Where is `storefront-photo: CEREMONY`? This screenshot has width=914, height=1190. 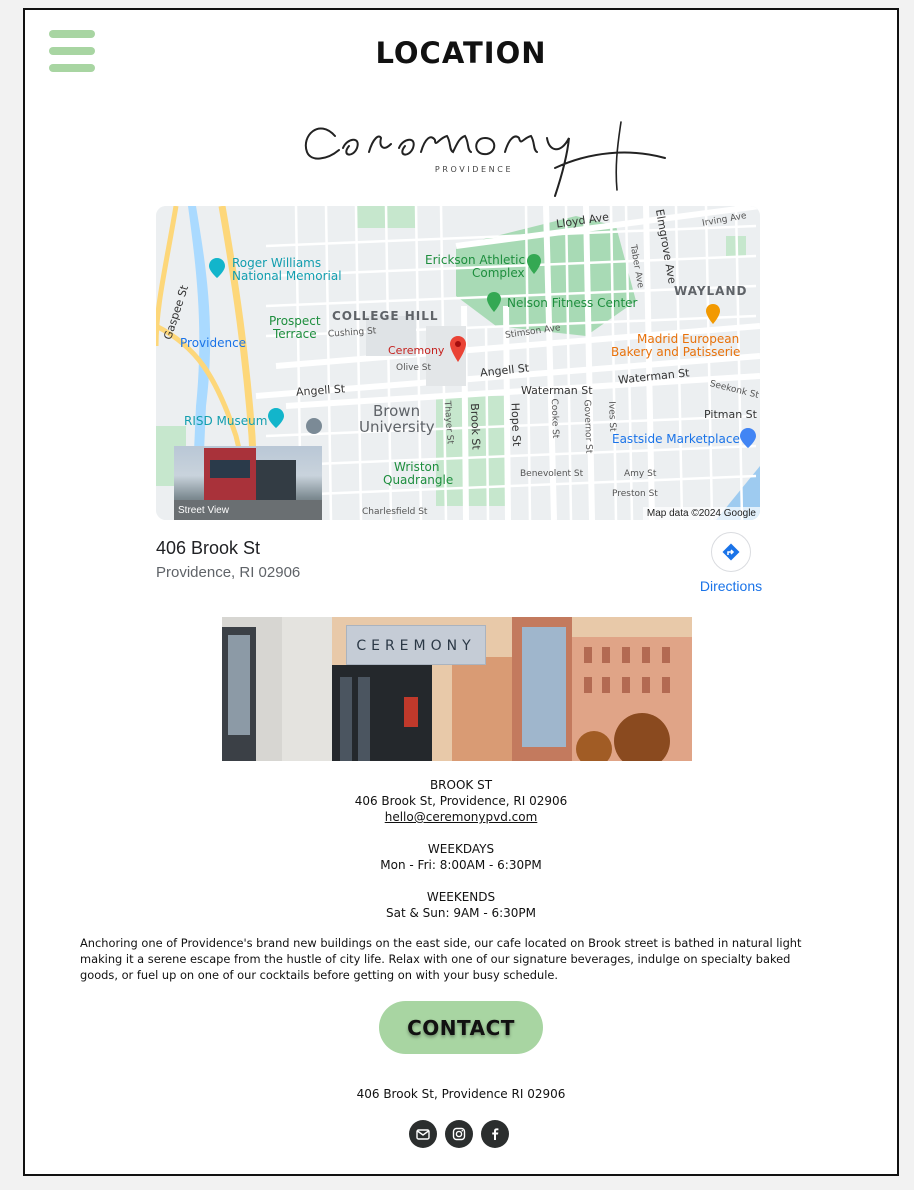 storefront-photo: CEREMONY is located at coordinates (457, 689).